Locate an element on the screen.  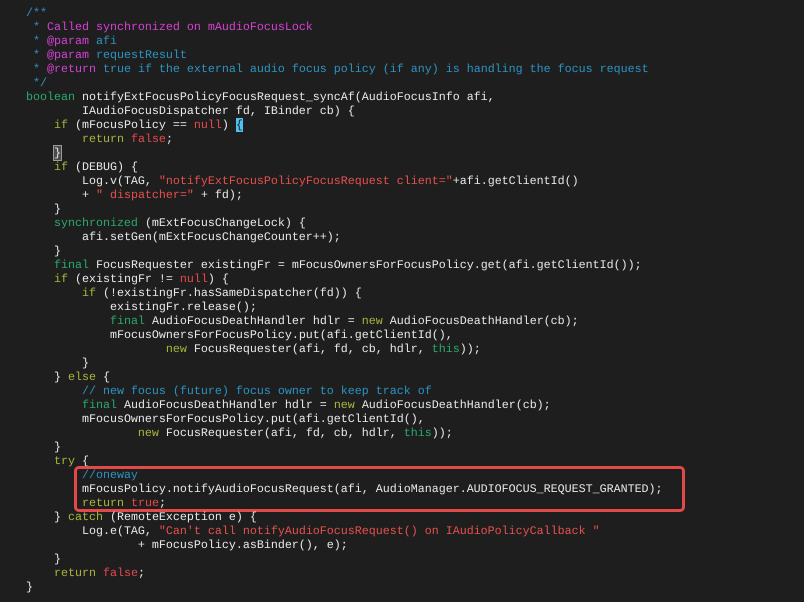
code-line: * @param afi is located at coordinates (74, 41).